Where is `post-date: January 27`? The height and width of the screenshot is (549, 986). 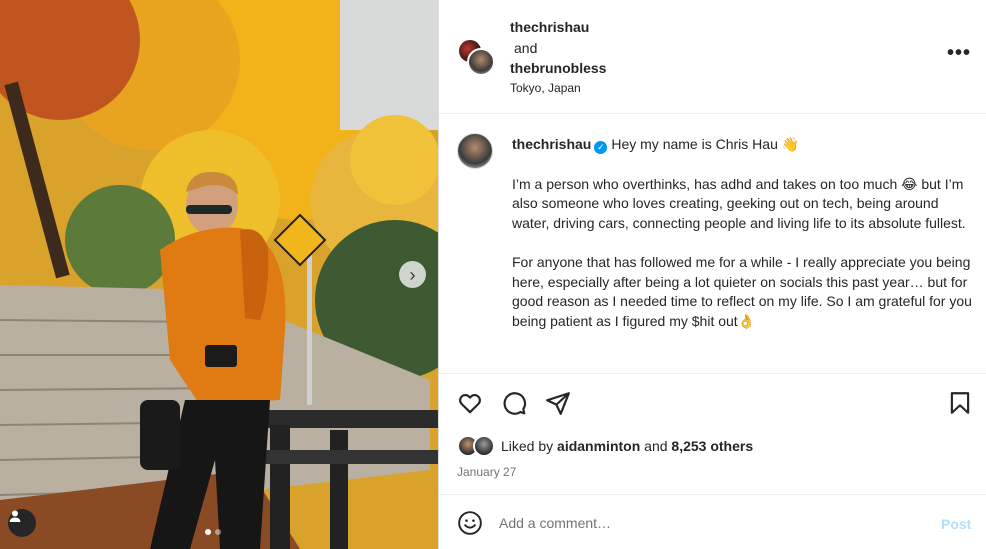 post-date: January 27 is located at coordinates (486, 472).